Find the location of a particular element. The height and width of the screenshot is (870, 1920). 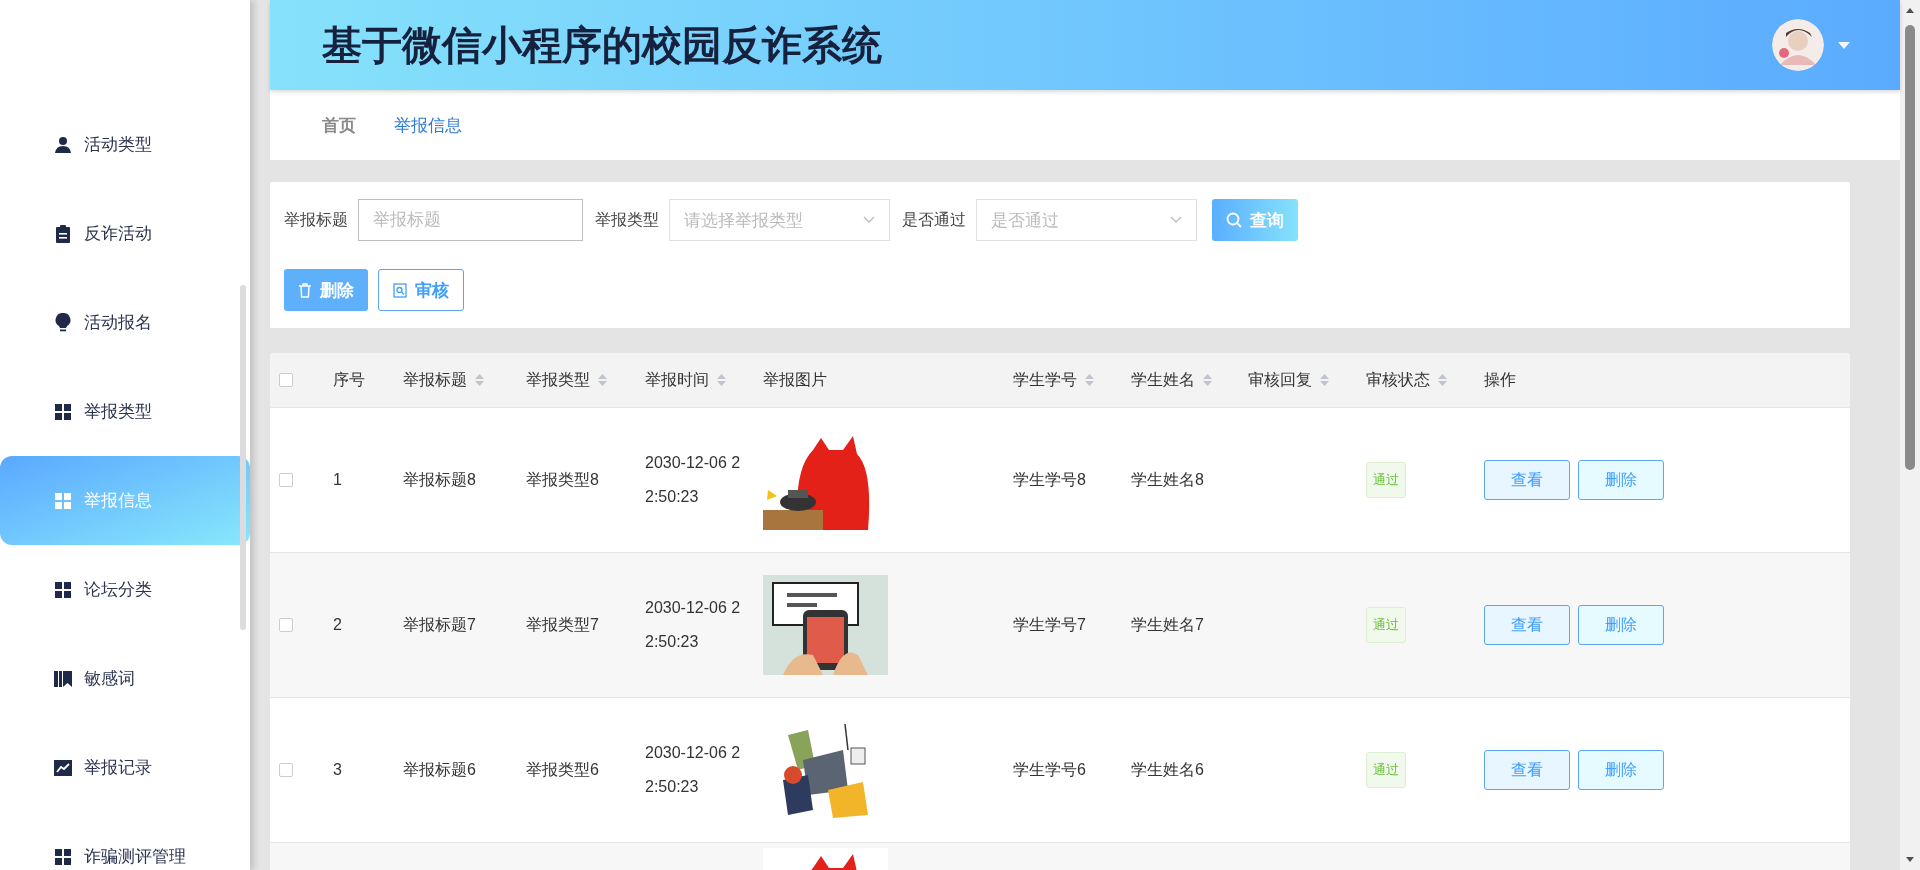

filter-label: 举报类型 is located at coordinates (627, 219).